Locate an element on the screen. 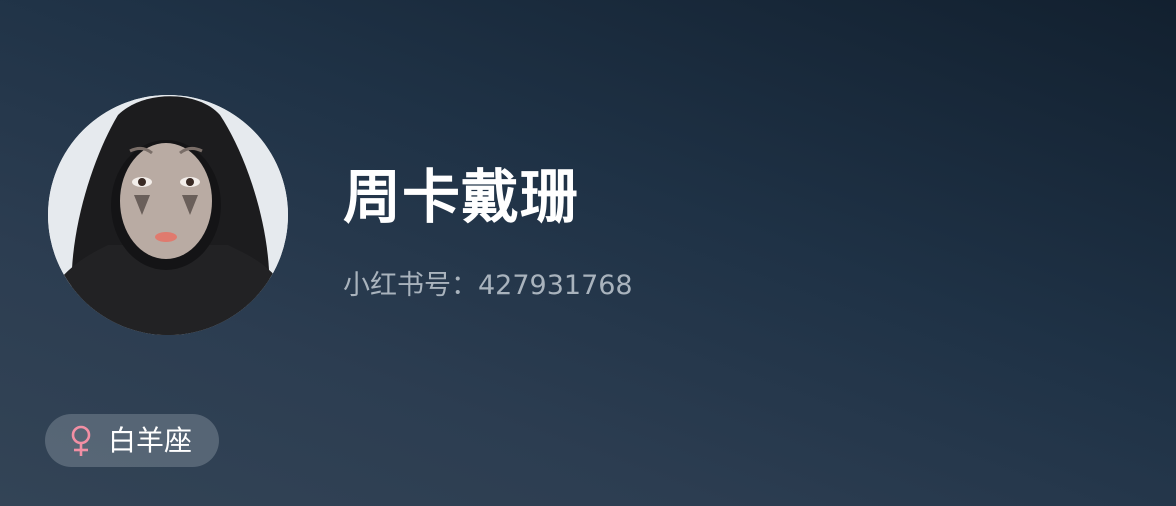  avatar is located at coordinates (168, 215).